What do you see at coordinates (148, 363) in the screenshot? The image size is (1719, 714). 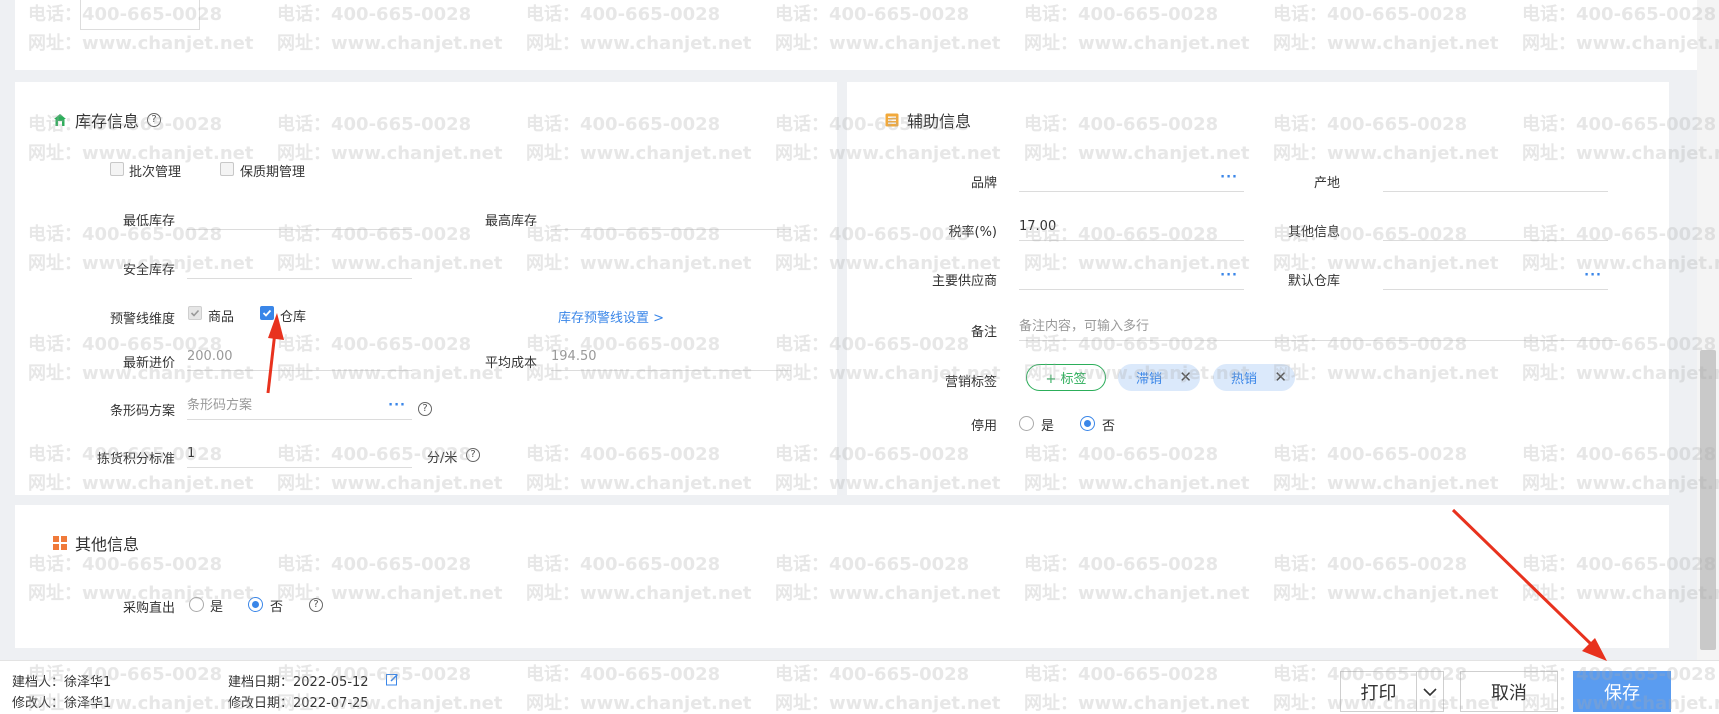 I see `latest-price-label: 最新进价` at bounding box center [148, 363].